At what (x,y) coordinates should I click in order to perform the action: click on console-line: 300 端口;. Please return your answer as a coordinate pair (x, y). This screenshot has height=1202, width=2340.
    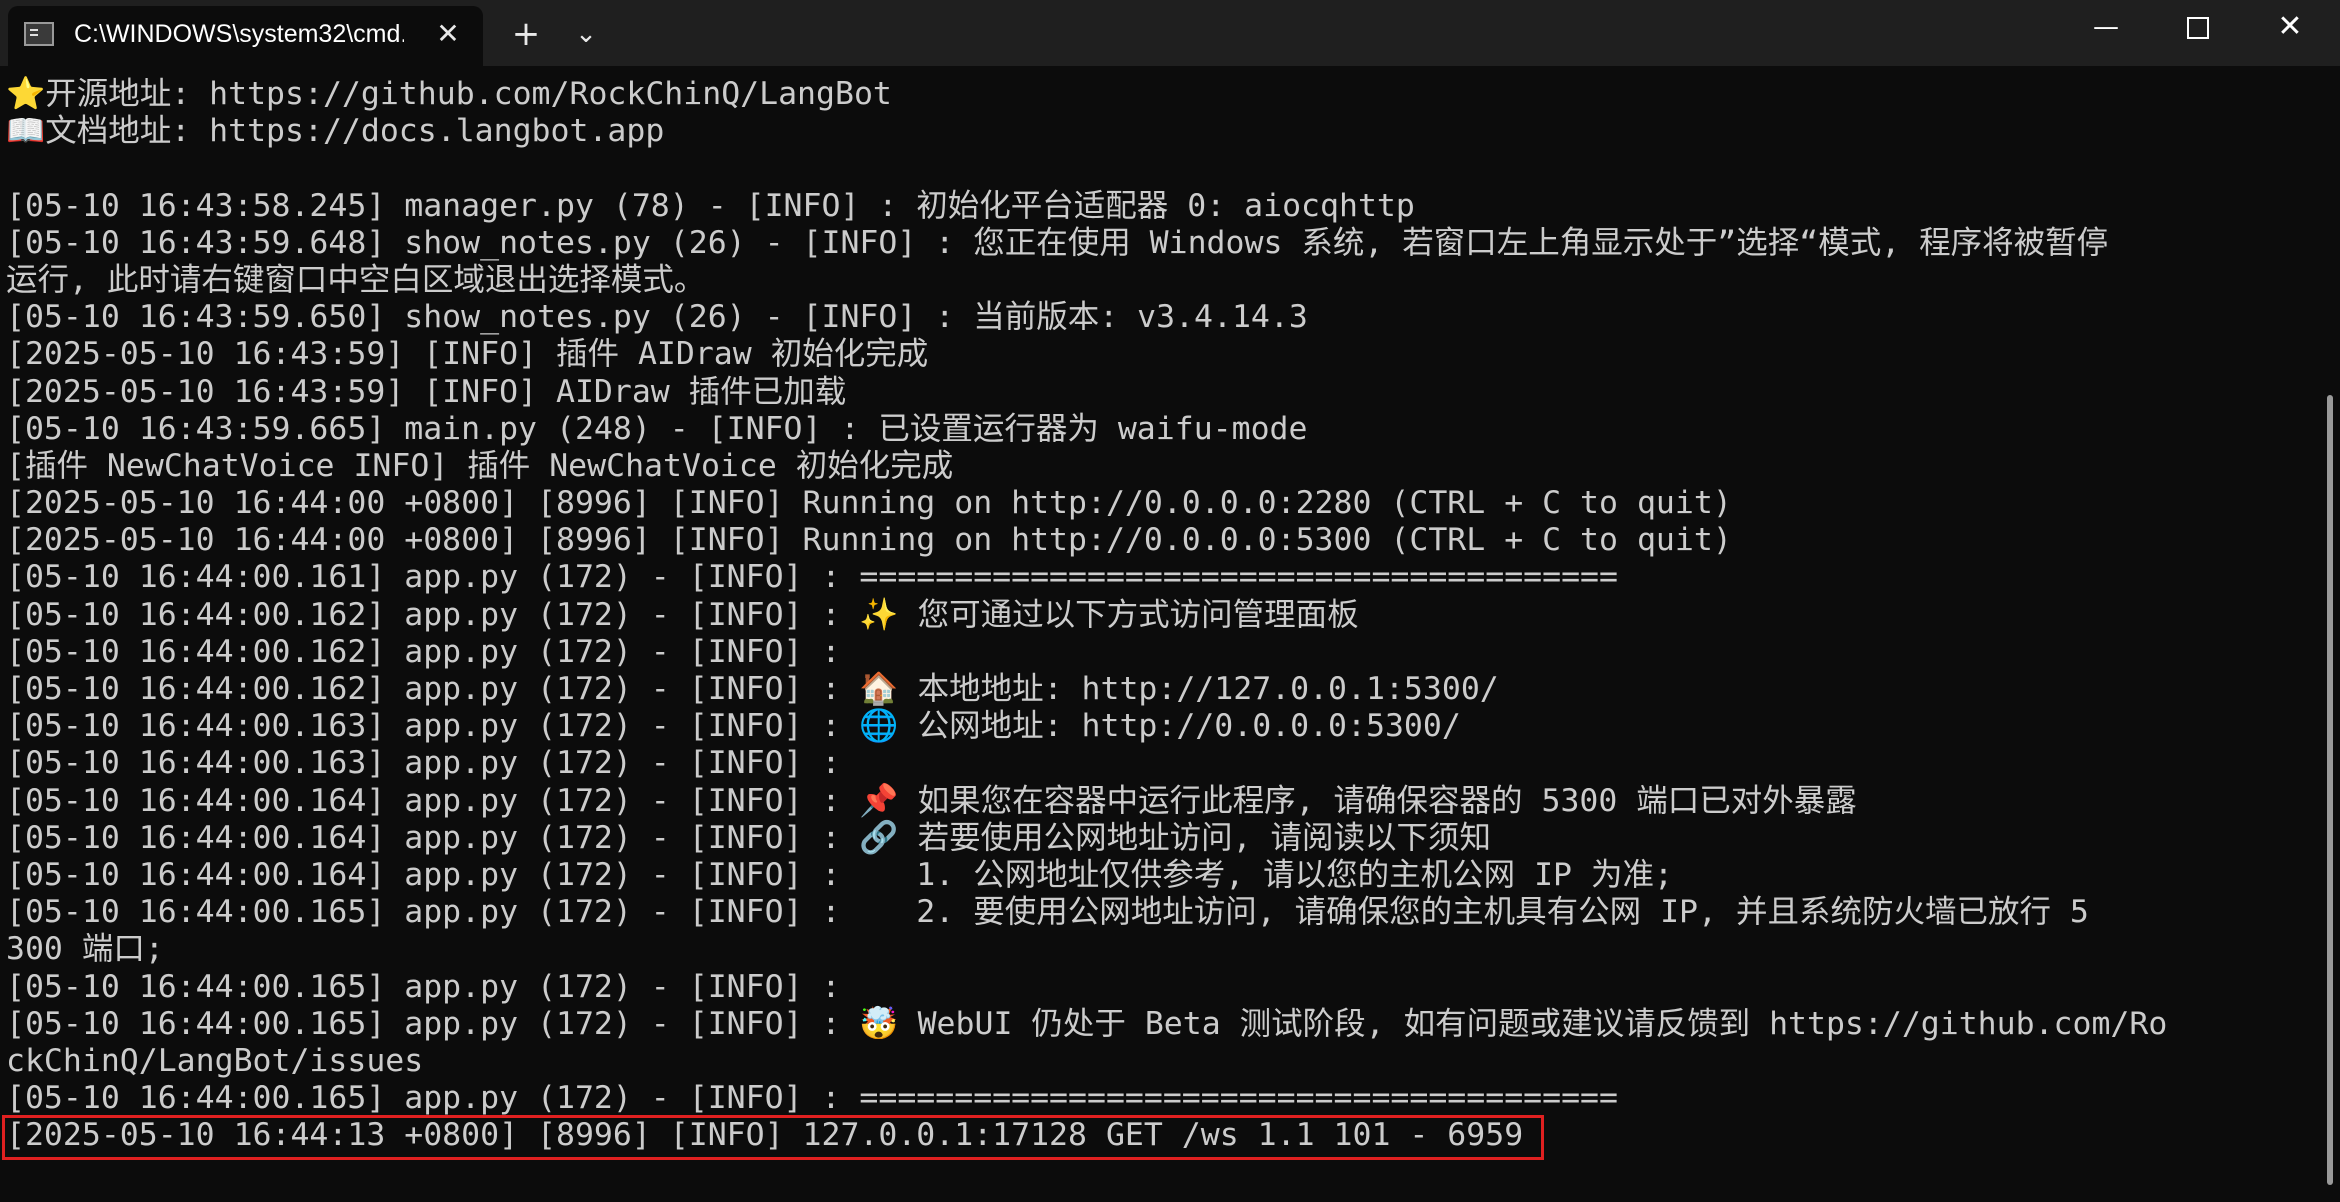
    Looking at the image, I should click on (85, 949).